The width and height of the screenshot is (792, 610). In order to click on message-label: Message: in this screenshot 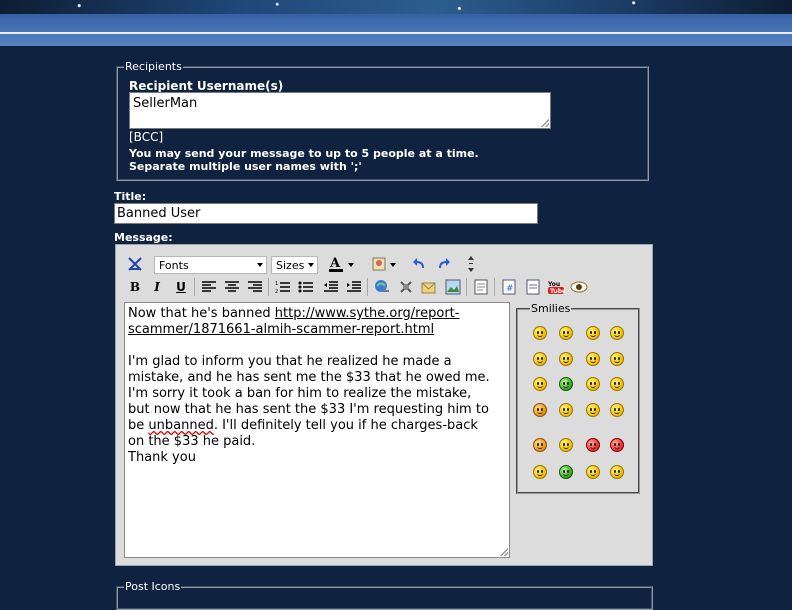, I will do `click(143, 237)`.